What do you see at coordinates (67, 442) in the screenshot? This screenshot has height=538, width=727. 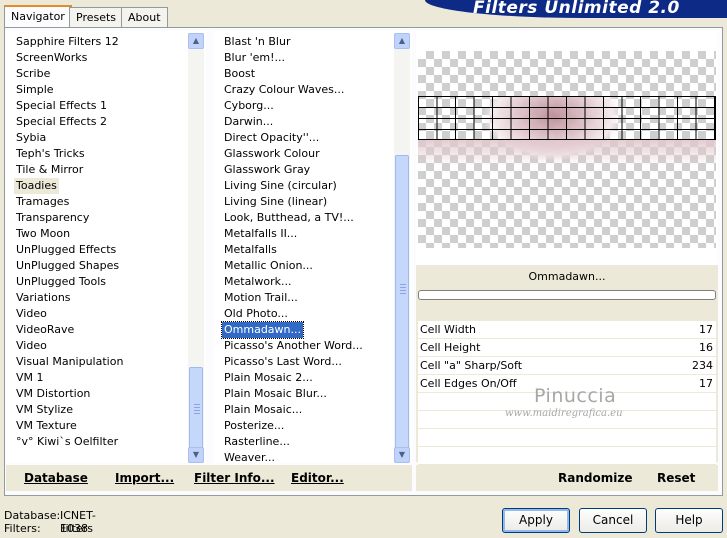 I see `list-item: °v° Kiwi`s Oelfilter` at bounding box center [67, 442].